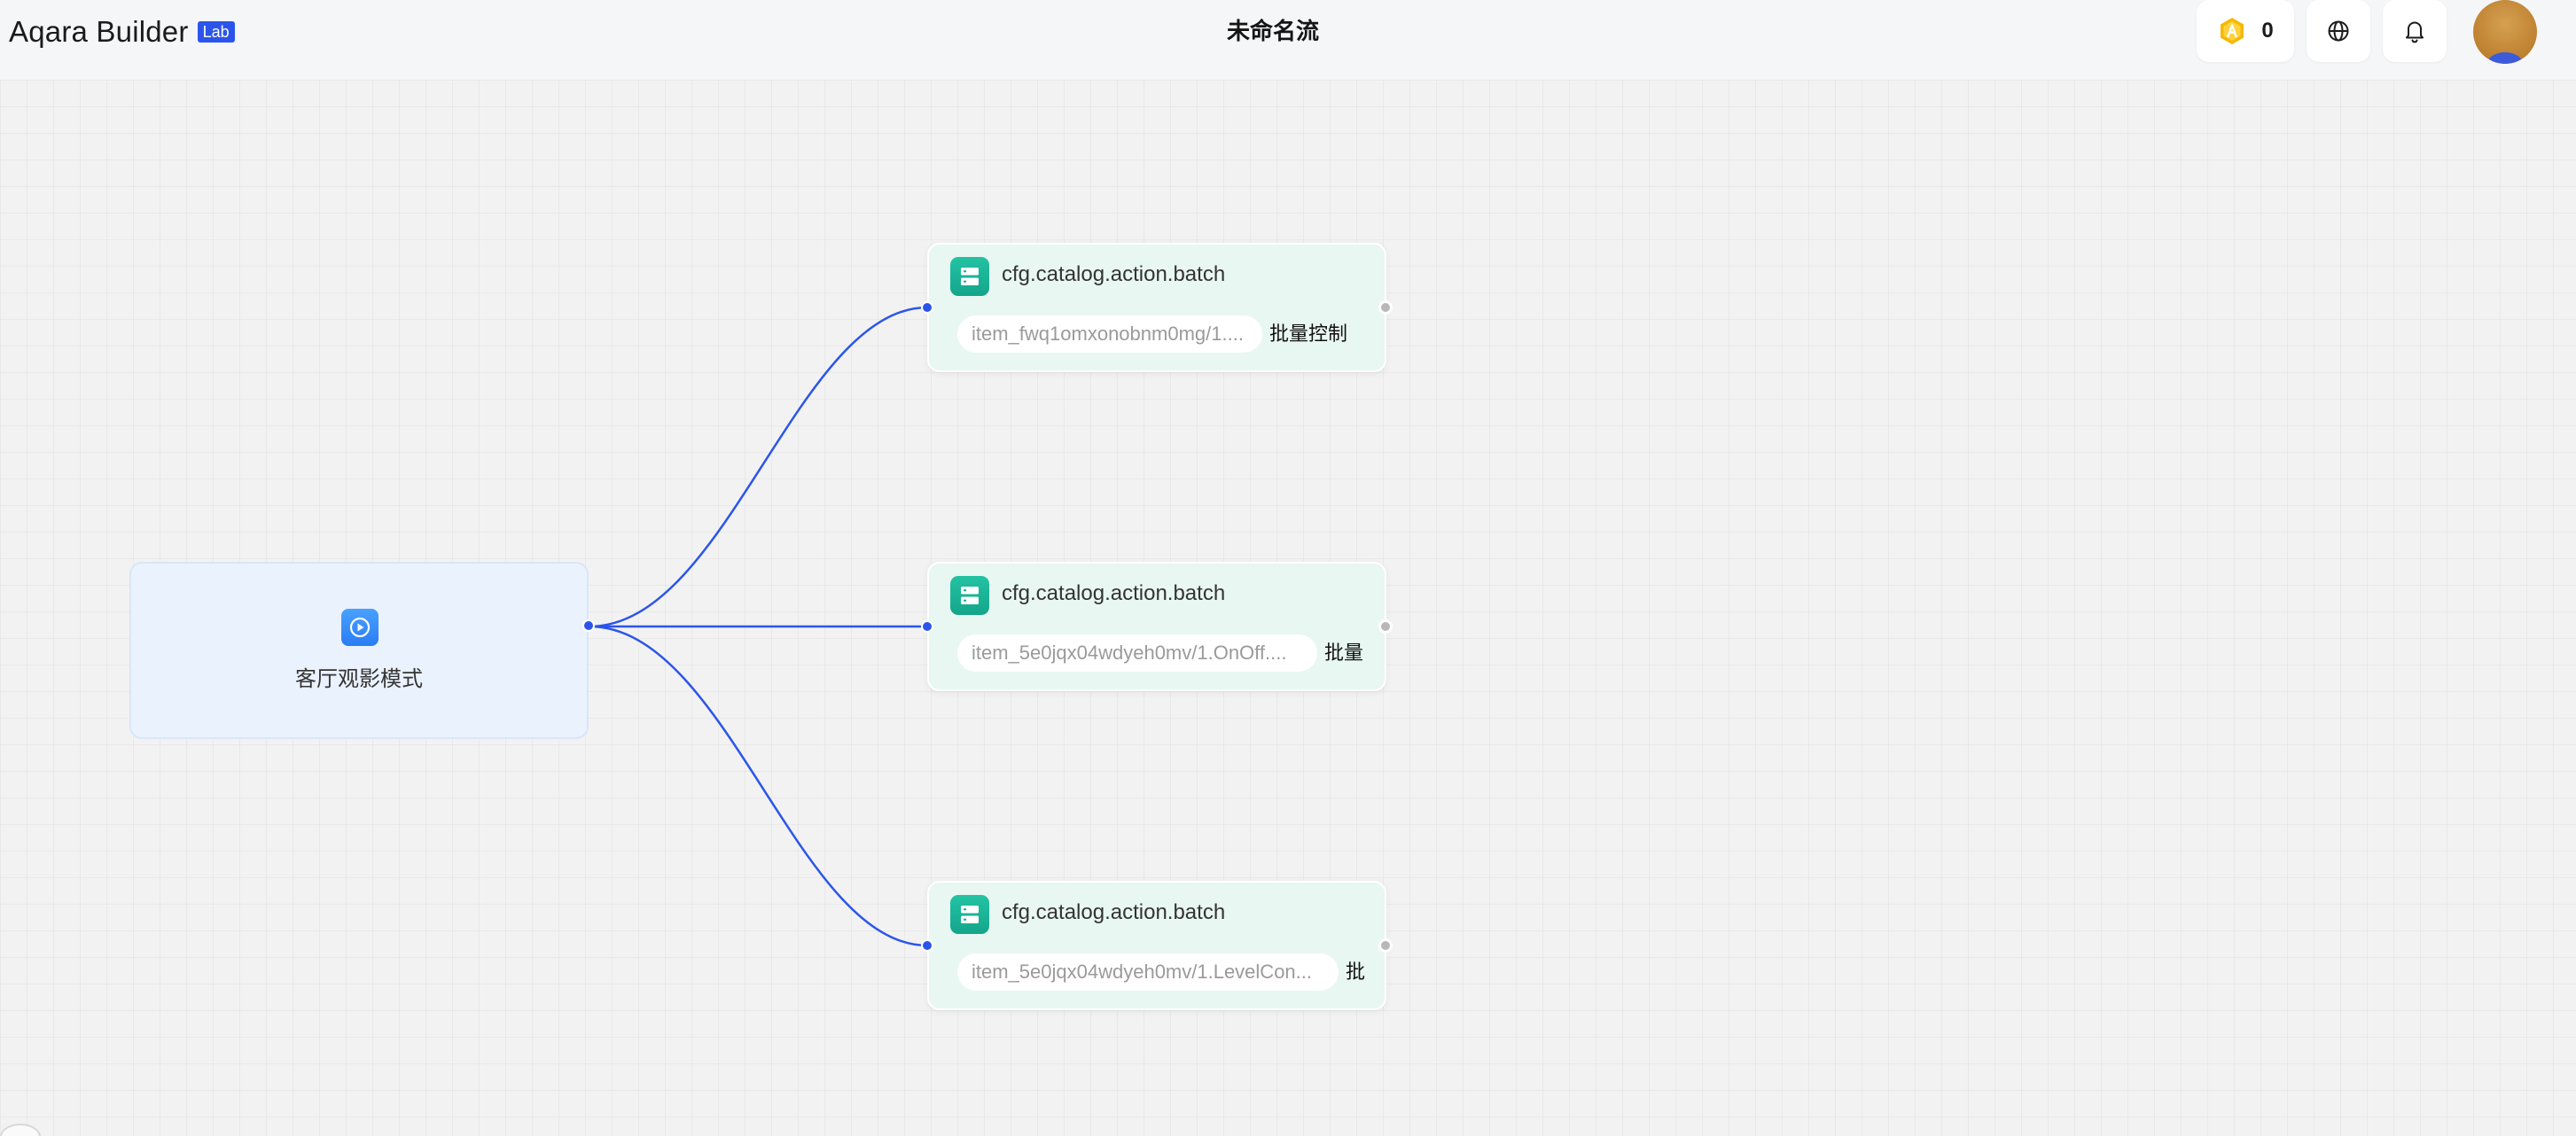 The image size is (2576, 1136). What do you see at coordinates (360, 627) in the screenshot?
I see `play-icon` at bounding box center [360, 627].